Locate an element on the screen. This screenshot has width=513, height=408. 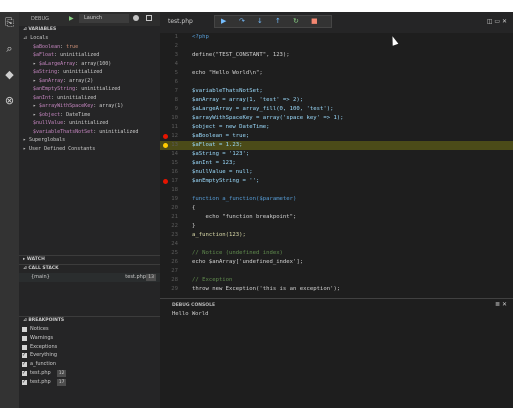
breakpoint-row: Exceptions is located at coordinates (89, 347).